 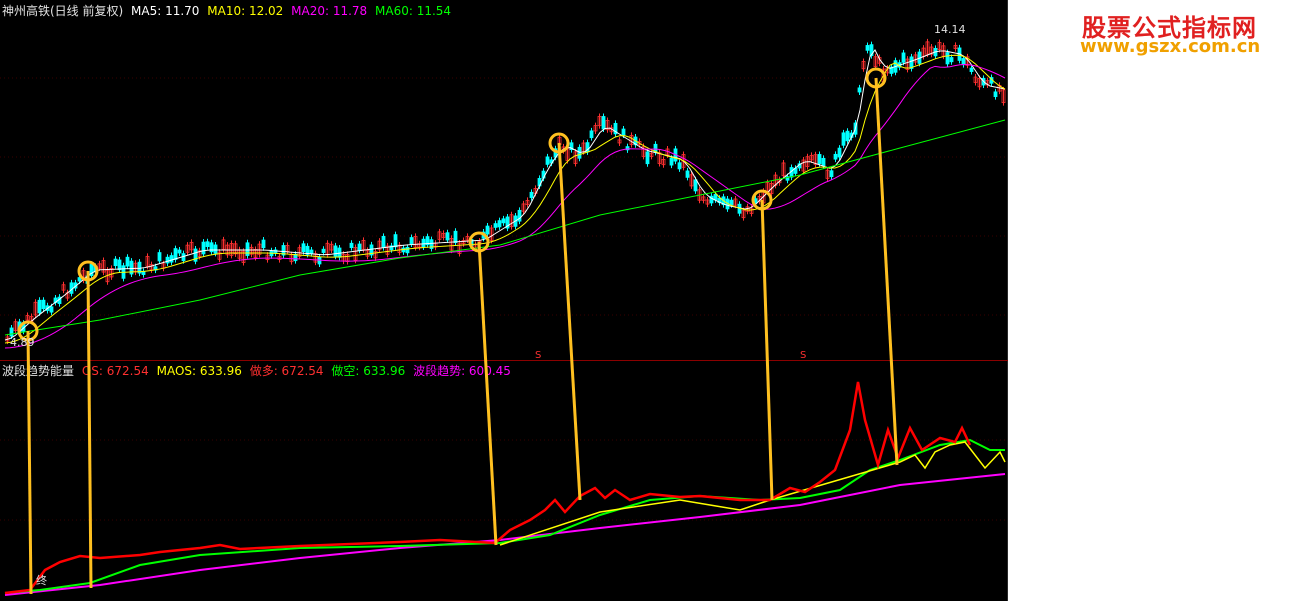 What do you see at coordinates (1170, 46) in the screenshot?
I see `watermark-url: www.gszx.com.cn` at bounding box center [1170, 46].